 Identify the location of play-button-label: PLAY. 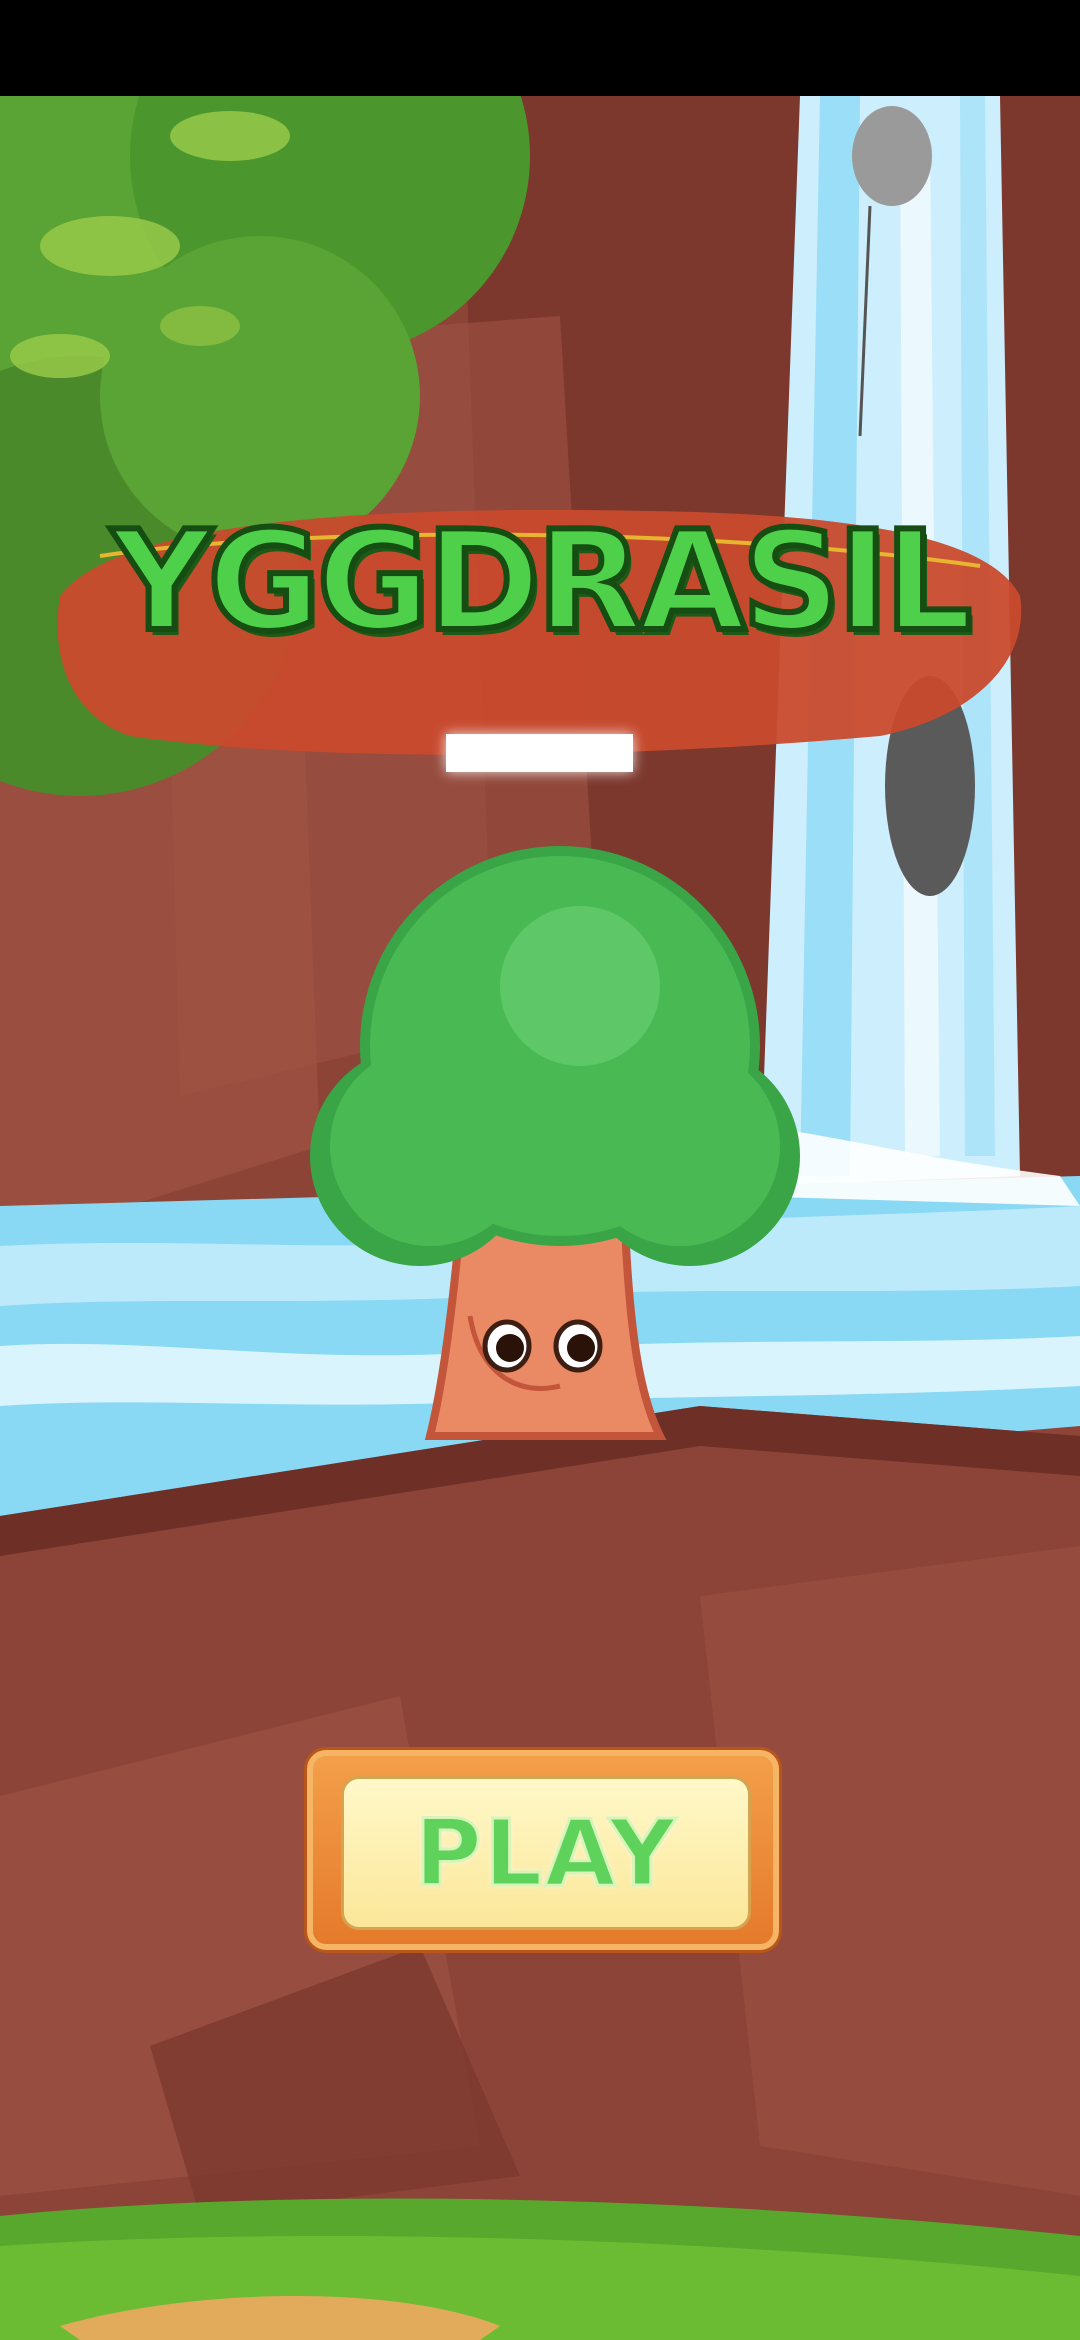
(545, 1853).